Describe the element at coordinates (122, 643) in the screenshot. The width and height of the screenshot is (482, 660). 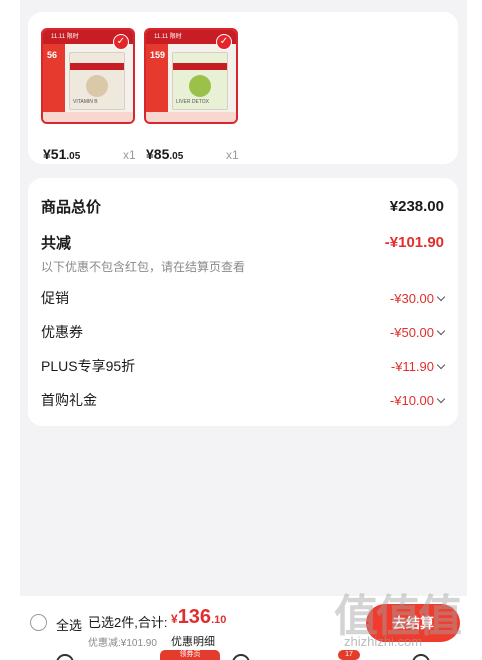
I see `discount-summary: 优惠减:¥101.90` at that location.